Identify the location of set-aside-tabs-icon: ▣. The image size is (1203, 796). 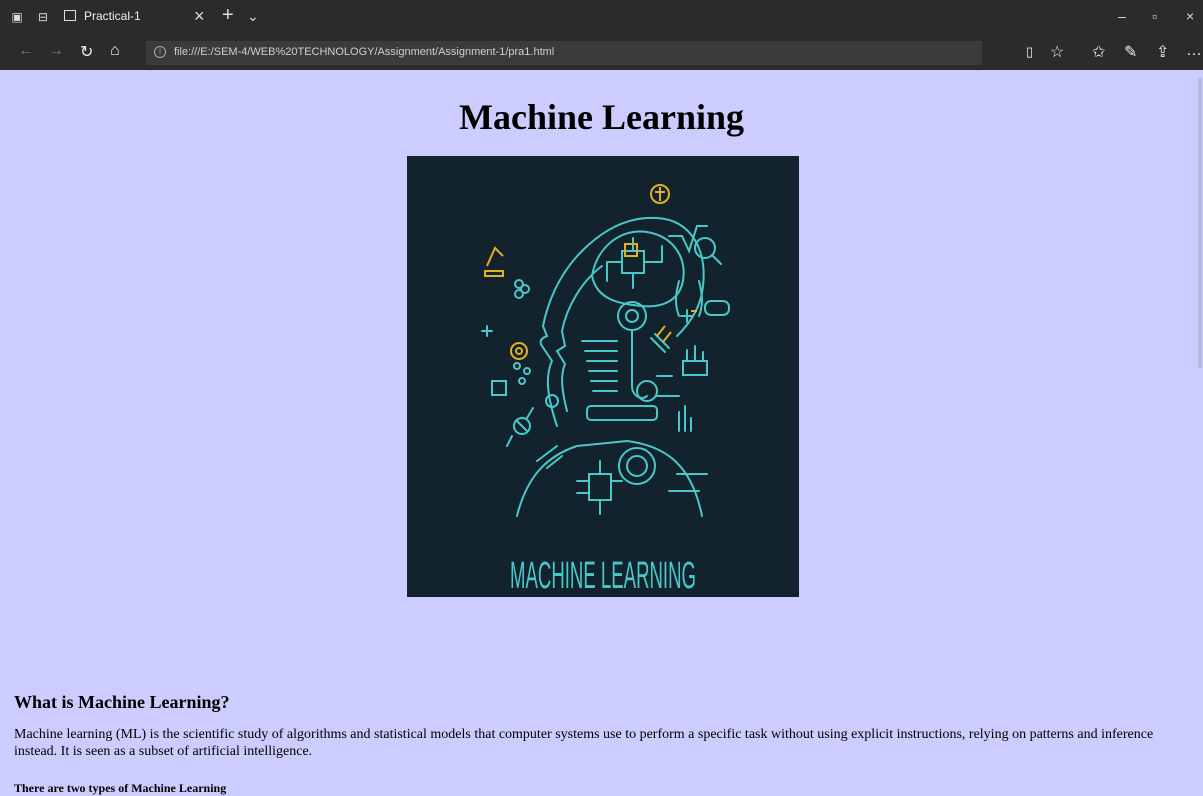
(17, 17).